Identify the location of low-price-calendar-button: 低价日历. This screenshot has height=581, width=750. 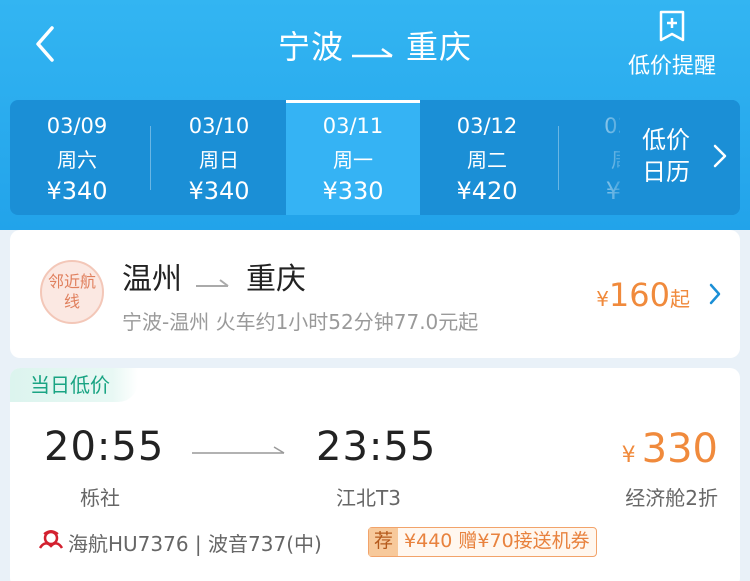
(680, 157).